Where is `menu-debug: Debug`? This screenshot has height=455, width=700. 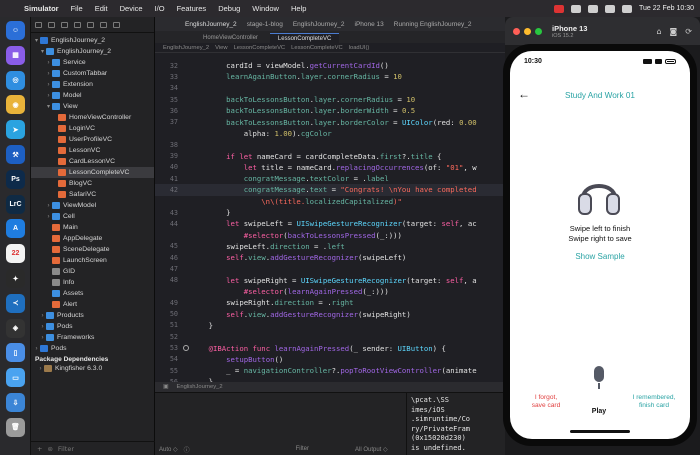
menu-debug: Debug is located at coordinates (229, 8).